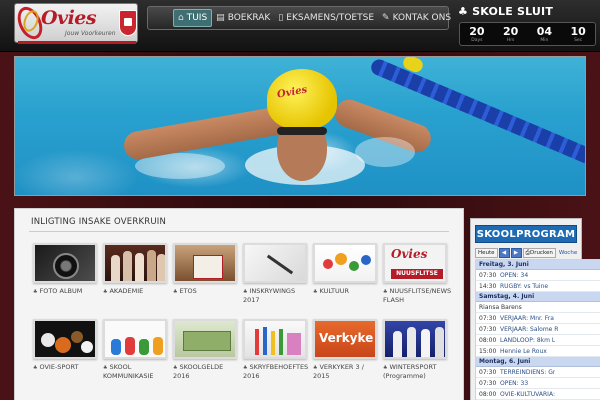 The height and width of the screenshot is (400, 600). What do you see at coordinates (275, 263) in the screenshot?
I see `pen-paper-icon` at bounding box center [275, 263].